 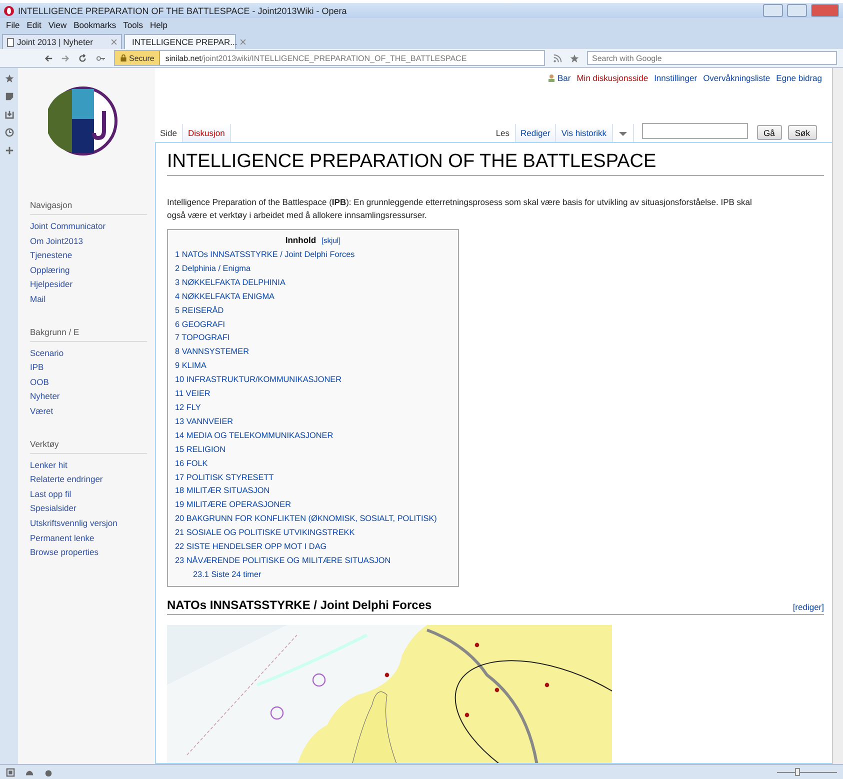 What do you see at coordinates (92, 241) in the screenshot?
I see `sidebar-link: Om Joint2013` at bounding box center [92, 241].